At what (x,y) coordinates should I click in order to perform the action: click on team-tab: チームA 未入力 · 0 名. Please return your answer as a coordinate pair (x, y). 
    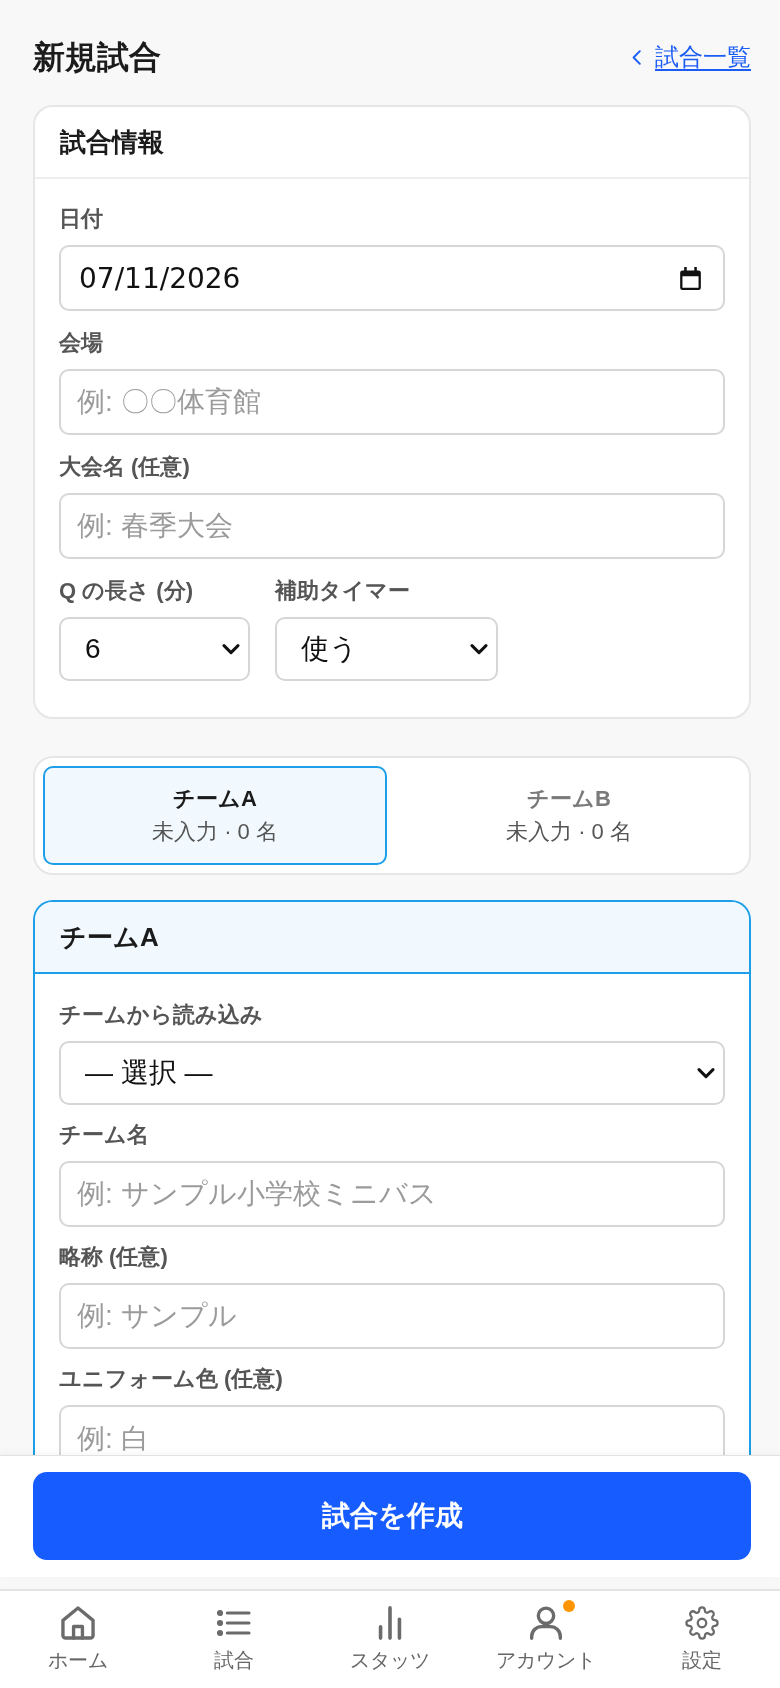
    Looking at the image, I should click on (215, 815).